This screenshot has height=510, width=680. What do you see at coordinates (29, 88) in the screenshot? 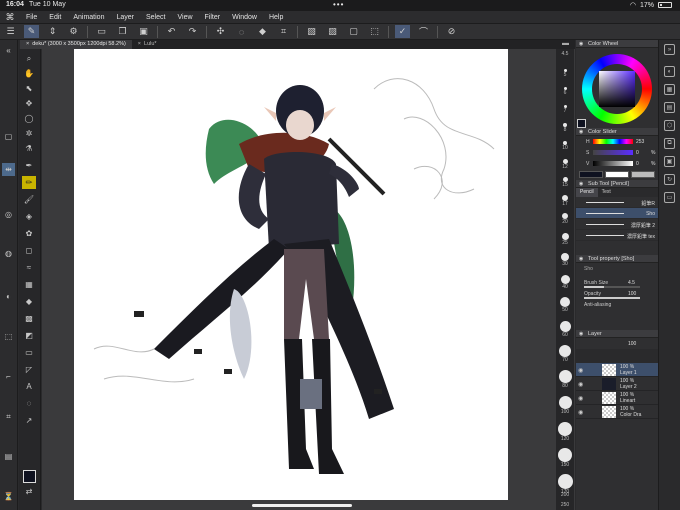
I see `operation-tool-icon: ⬉` at bounding box center [29, 88].